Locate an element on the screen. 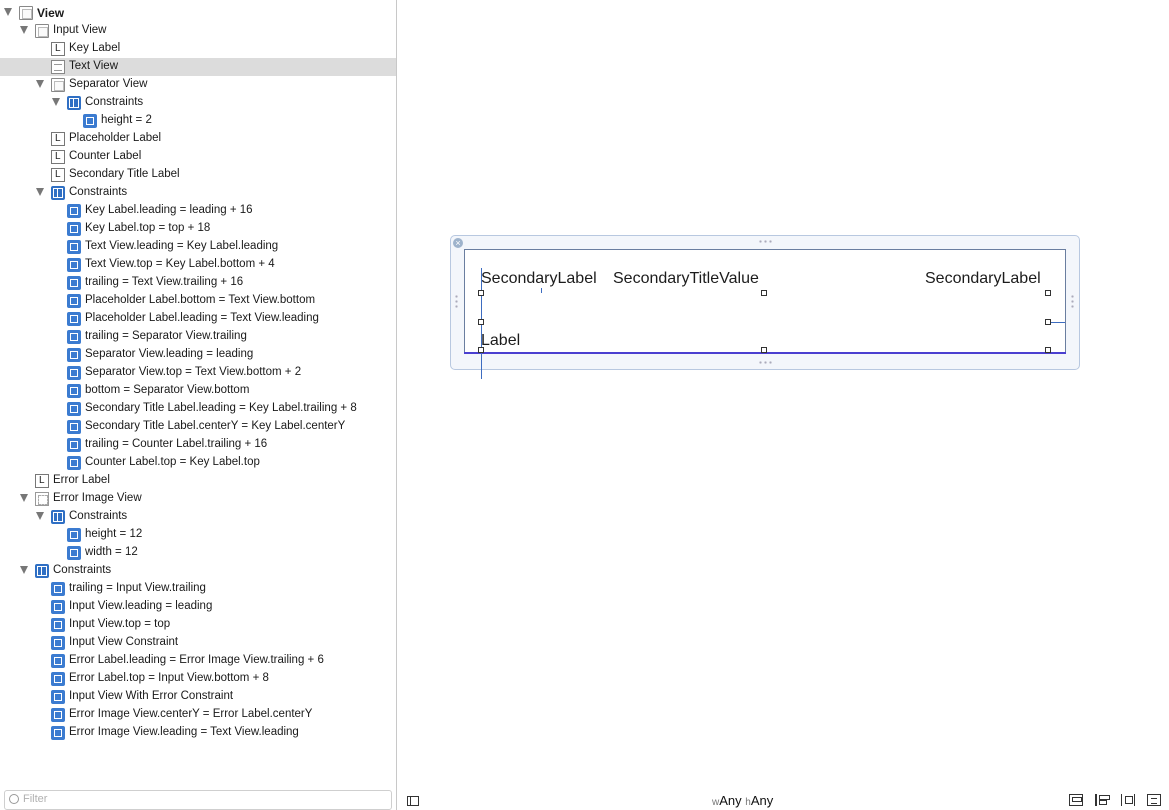 The height and width of the screenshot is (810, 1169). outline-row: bottom = Separator View.bottom is located at coordinates (198, 391).